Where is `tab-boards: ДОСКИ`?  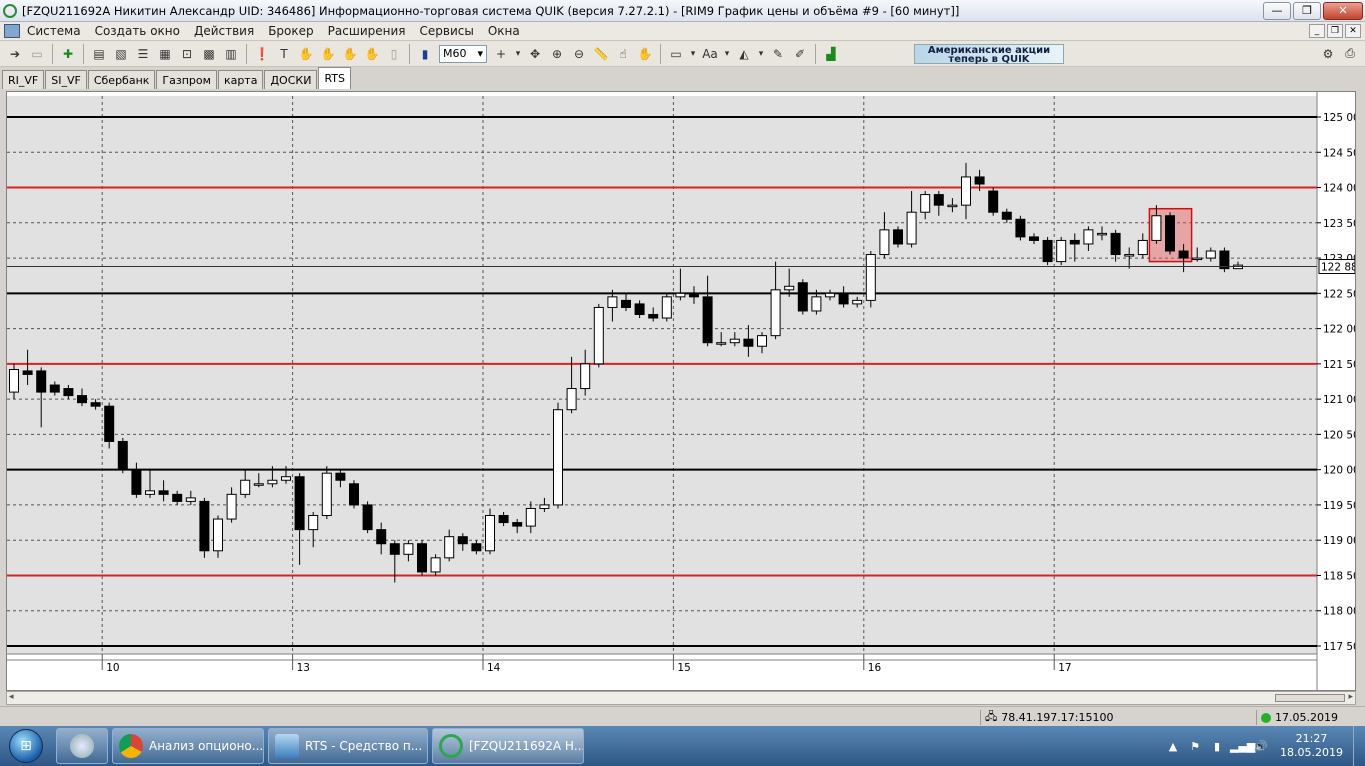 tab-boards: ДОСКИ is located at coordinates (291, 79).